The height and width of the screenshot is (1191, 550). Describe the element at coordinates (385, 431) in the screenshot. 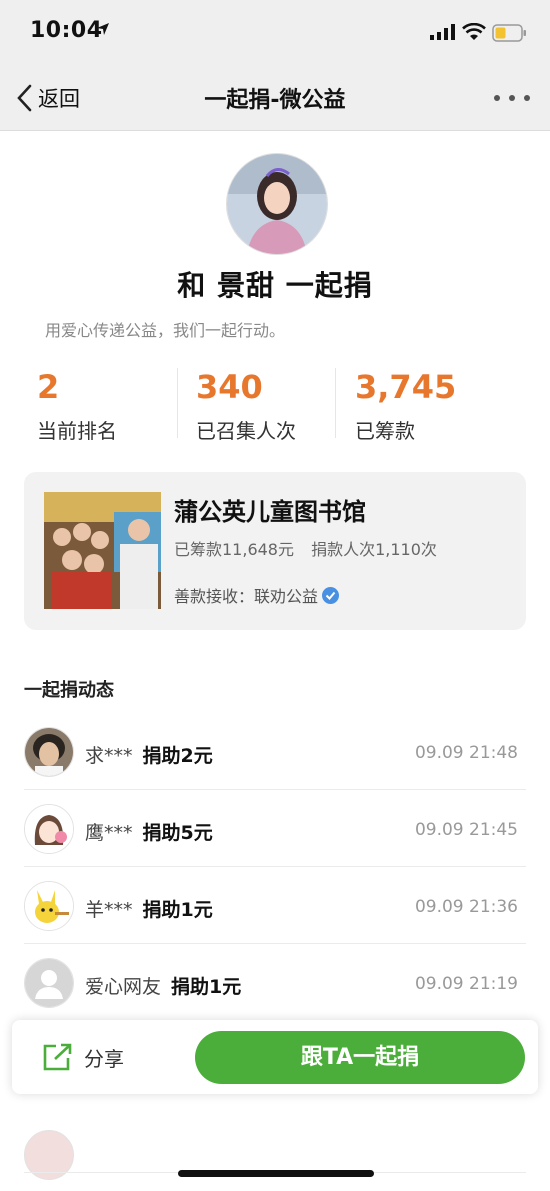

I see `stat-label: 已筹款` at that location.